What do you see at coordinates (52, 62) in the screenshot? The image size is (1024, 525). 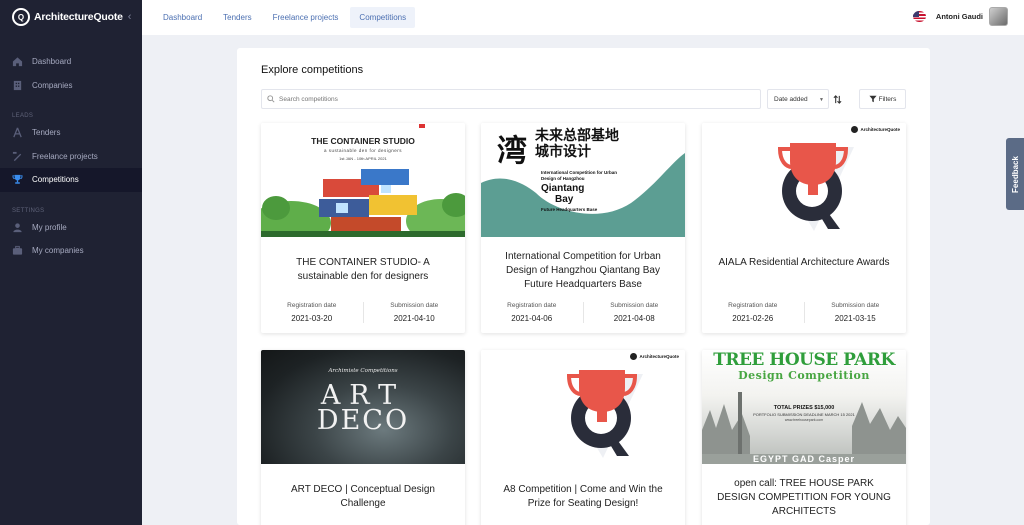 I see `sidebar-item-label: Dashboard` at bounding box center [52, 62].